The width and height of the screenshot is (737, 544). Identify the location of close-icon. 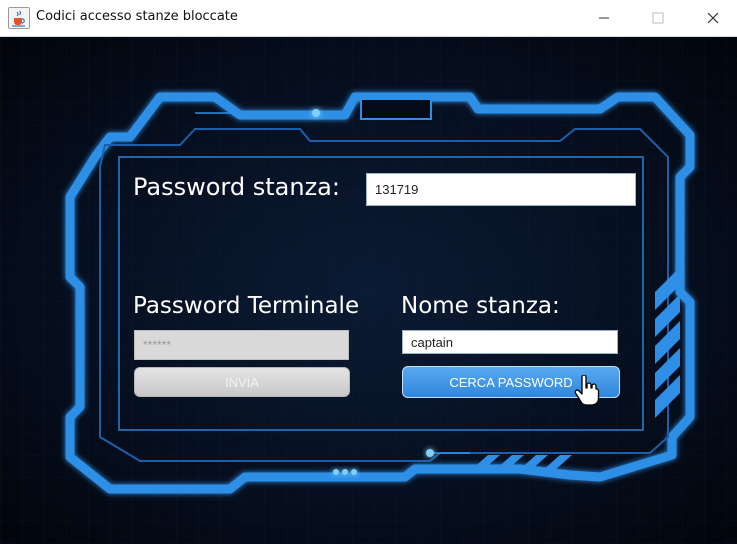
(713, 18).